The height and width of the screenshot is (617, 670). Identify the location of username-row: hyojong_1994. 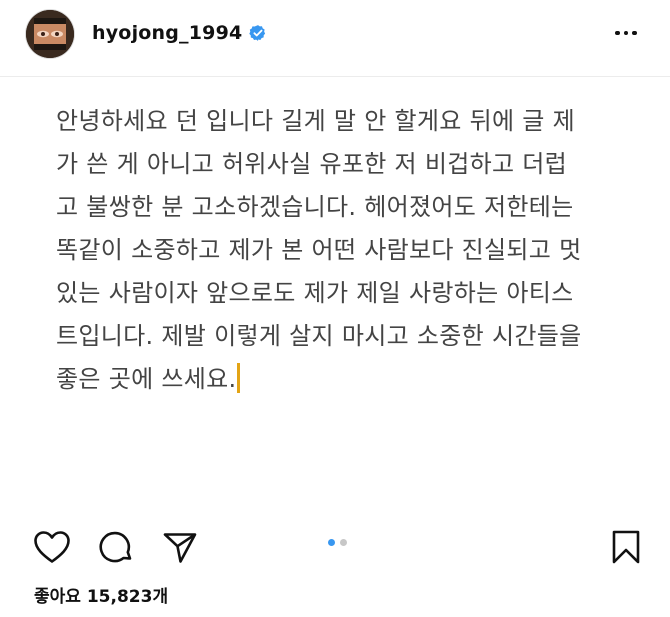
(179, 33).